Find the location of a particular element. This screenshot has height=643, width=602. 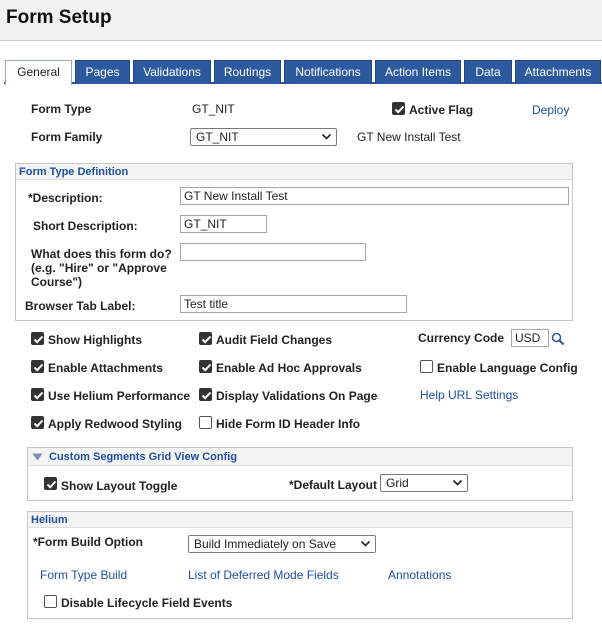

form-family-select: GT_NIT is located at coordinates (263, 137).